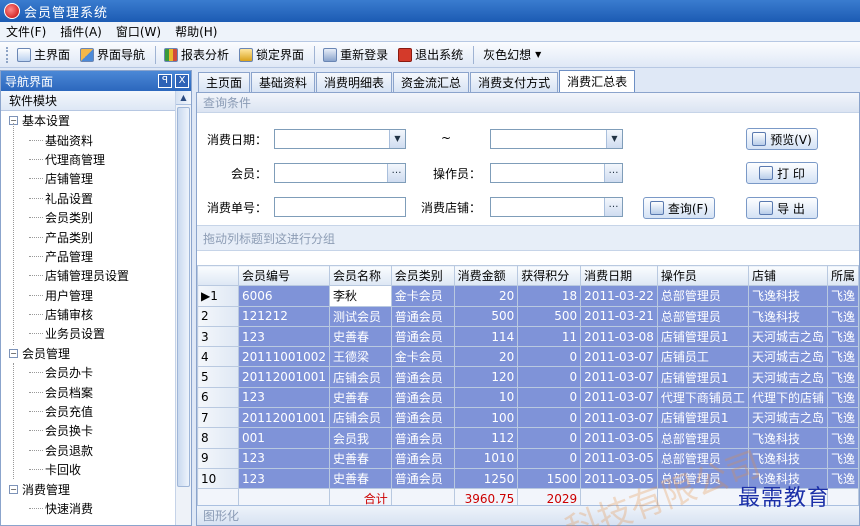 The image size is (860, 526). Describe the element at coordinates (619, 336) in the screenshot. I see `table-cell: 2011-03-08` at that location.